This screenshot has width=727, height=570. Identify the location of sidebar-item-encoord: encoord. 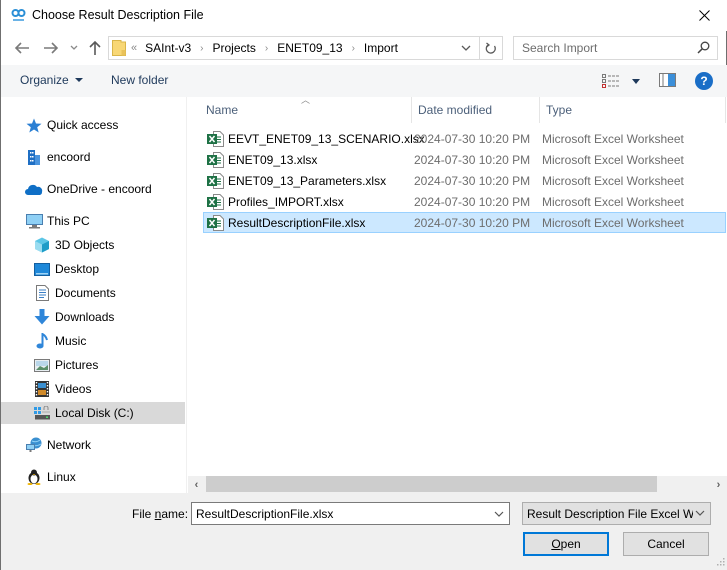
(93, 157).